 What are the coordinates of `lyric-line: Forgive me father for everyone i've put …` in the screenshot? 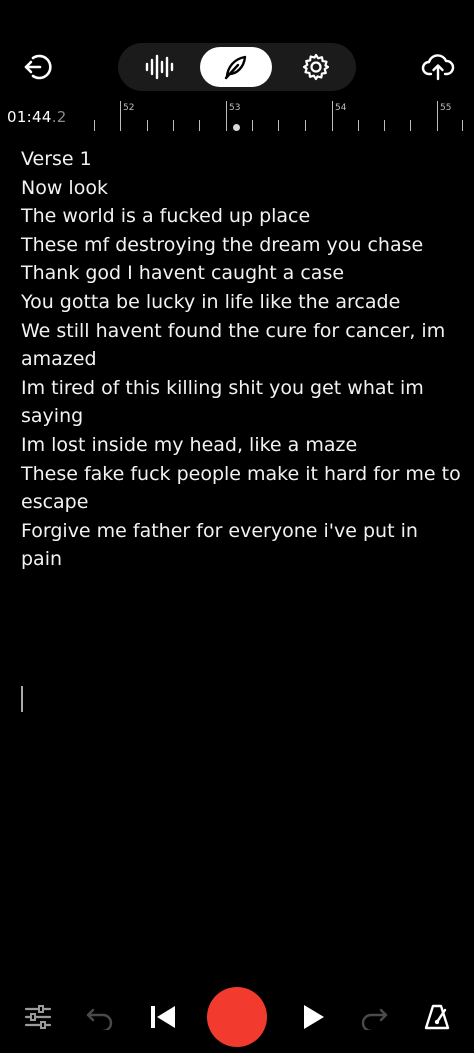 It's located at (219, 545).